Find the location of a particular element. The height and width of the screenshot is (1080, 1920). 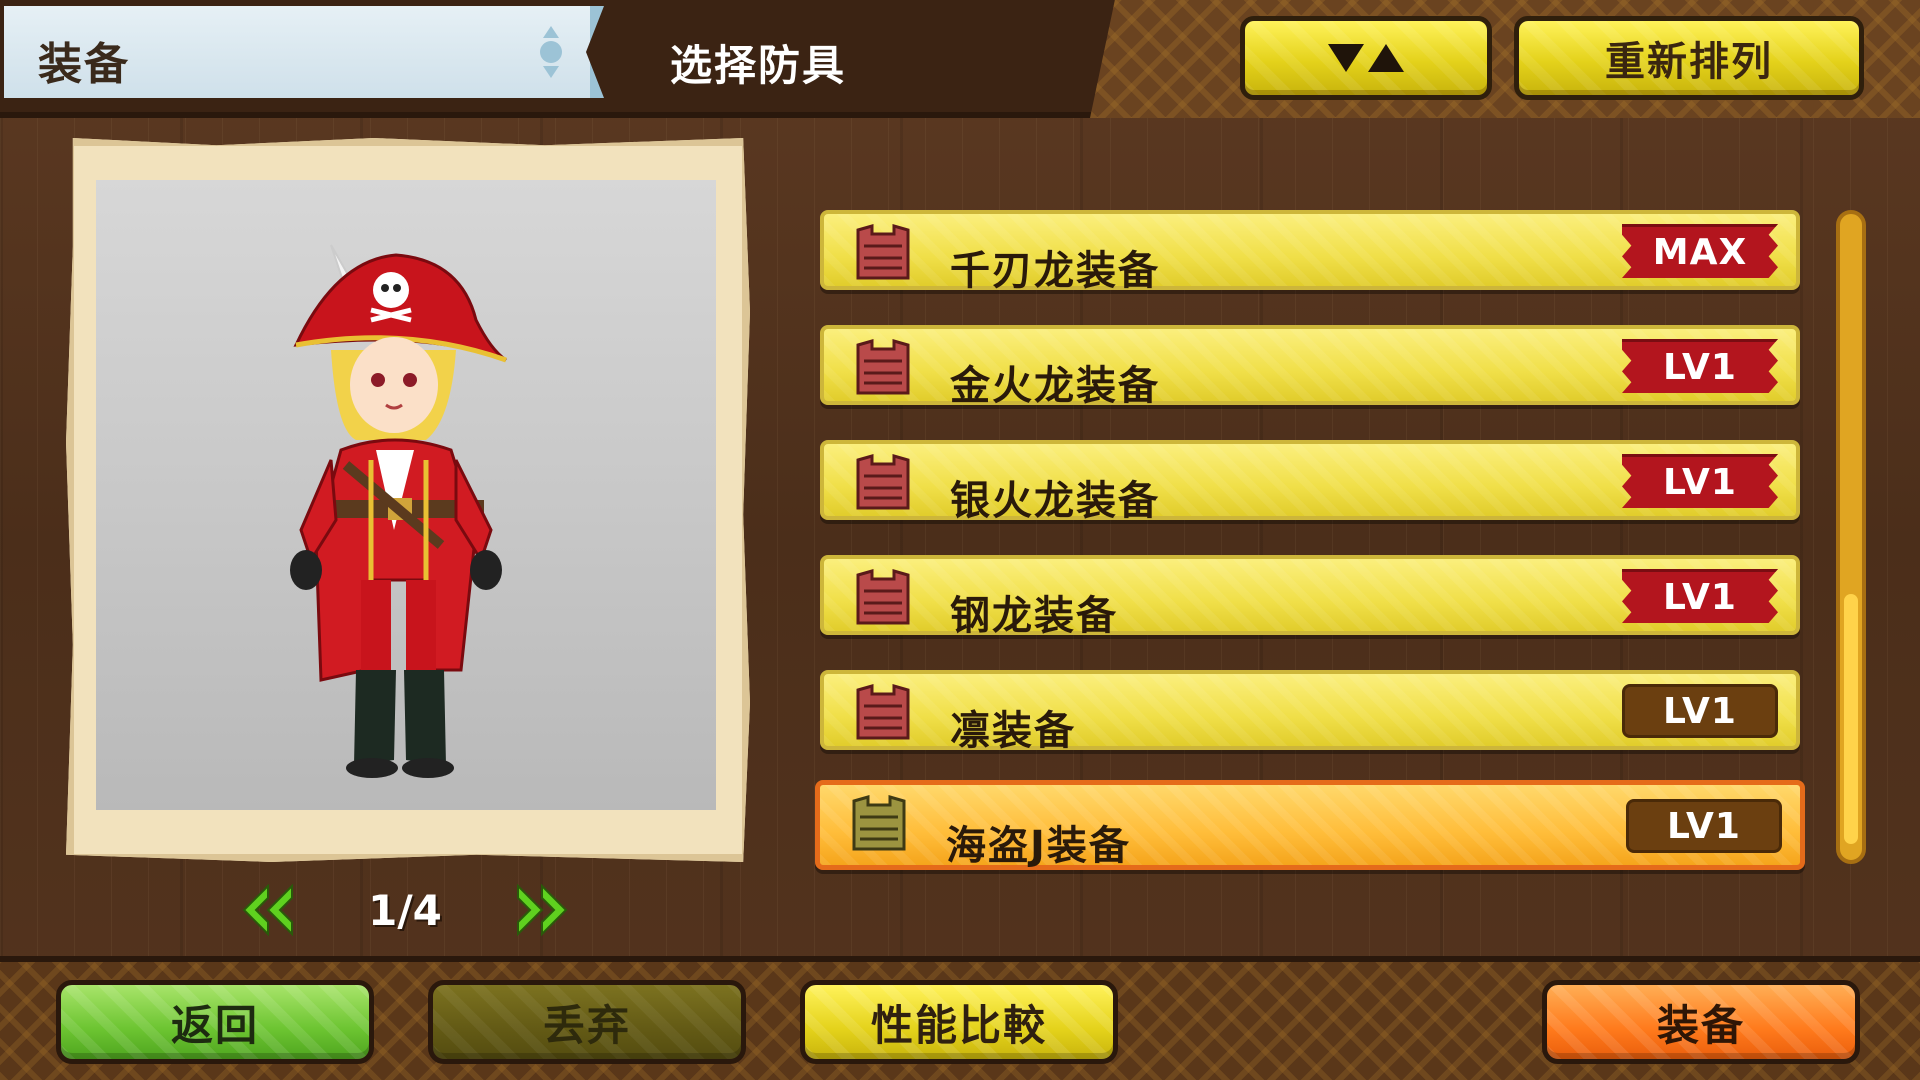

armor-name: 金火龙装备 is located at coordinates (1055, 386).